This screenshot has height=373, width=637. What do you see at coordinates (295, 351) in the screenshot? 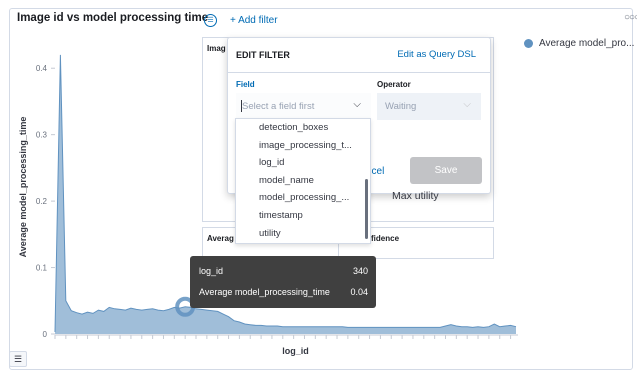
I see `x-axis-label: log_id` at bounding box center [295, 351].